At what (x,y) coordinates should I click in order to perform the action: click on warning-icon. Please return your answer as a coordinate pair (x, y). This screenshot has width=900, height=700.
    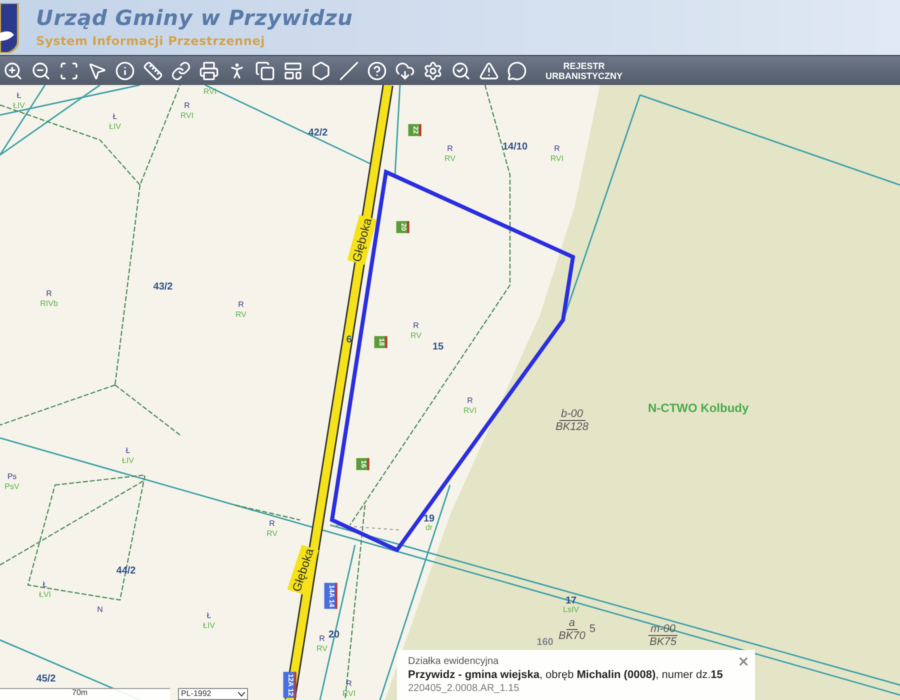
    Looking at the image, I should click on (489, 70).